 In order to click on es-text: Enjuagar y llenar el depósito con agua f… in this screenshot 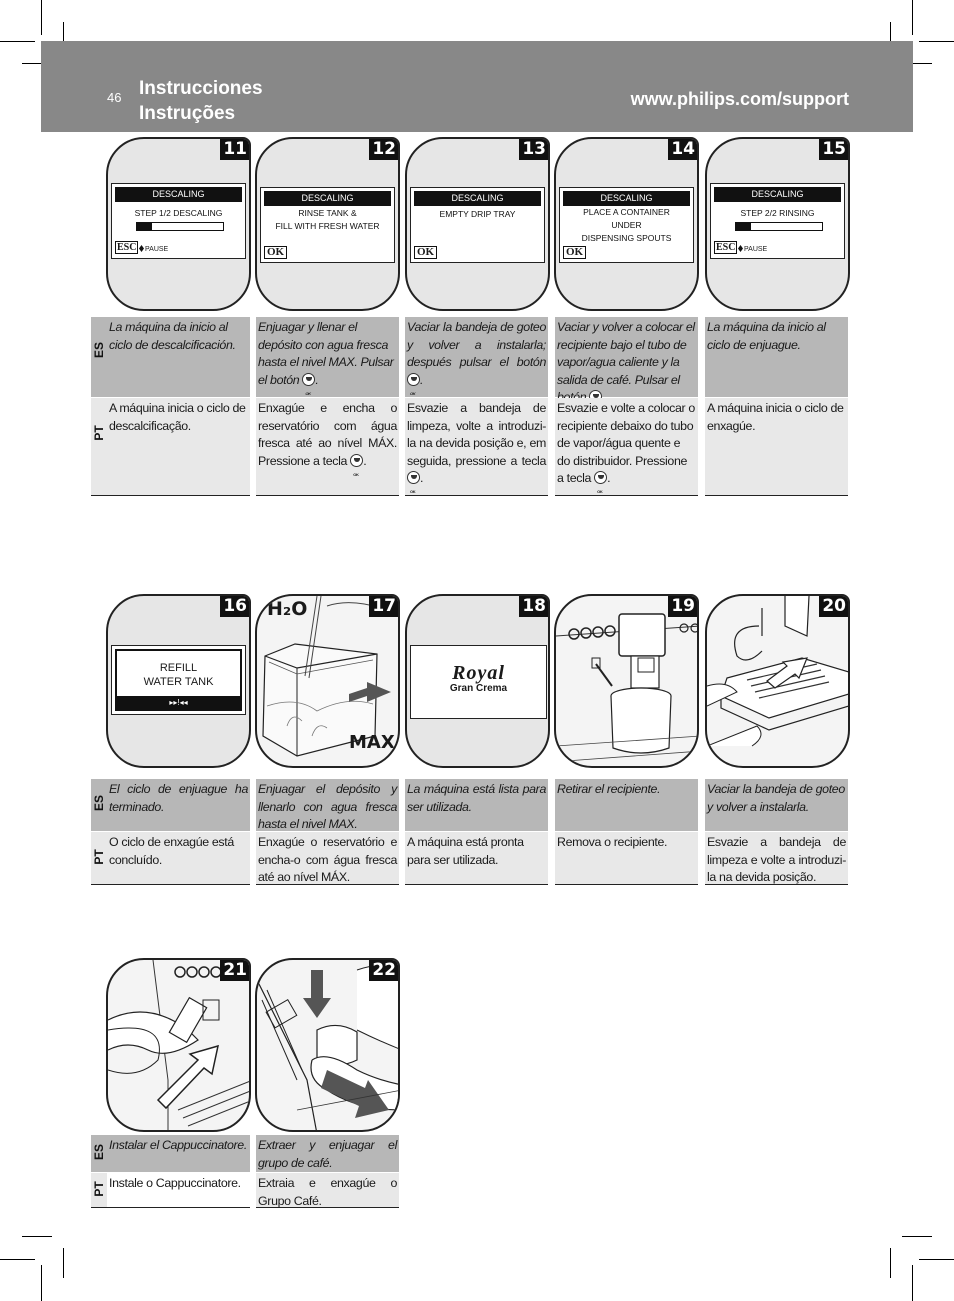, I will do `click(327, 359)`.